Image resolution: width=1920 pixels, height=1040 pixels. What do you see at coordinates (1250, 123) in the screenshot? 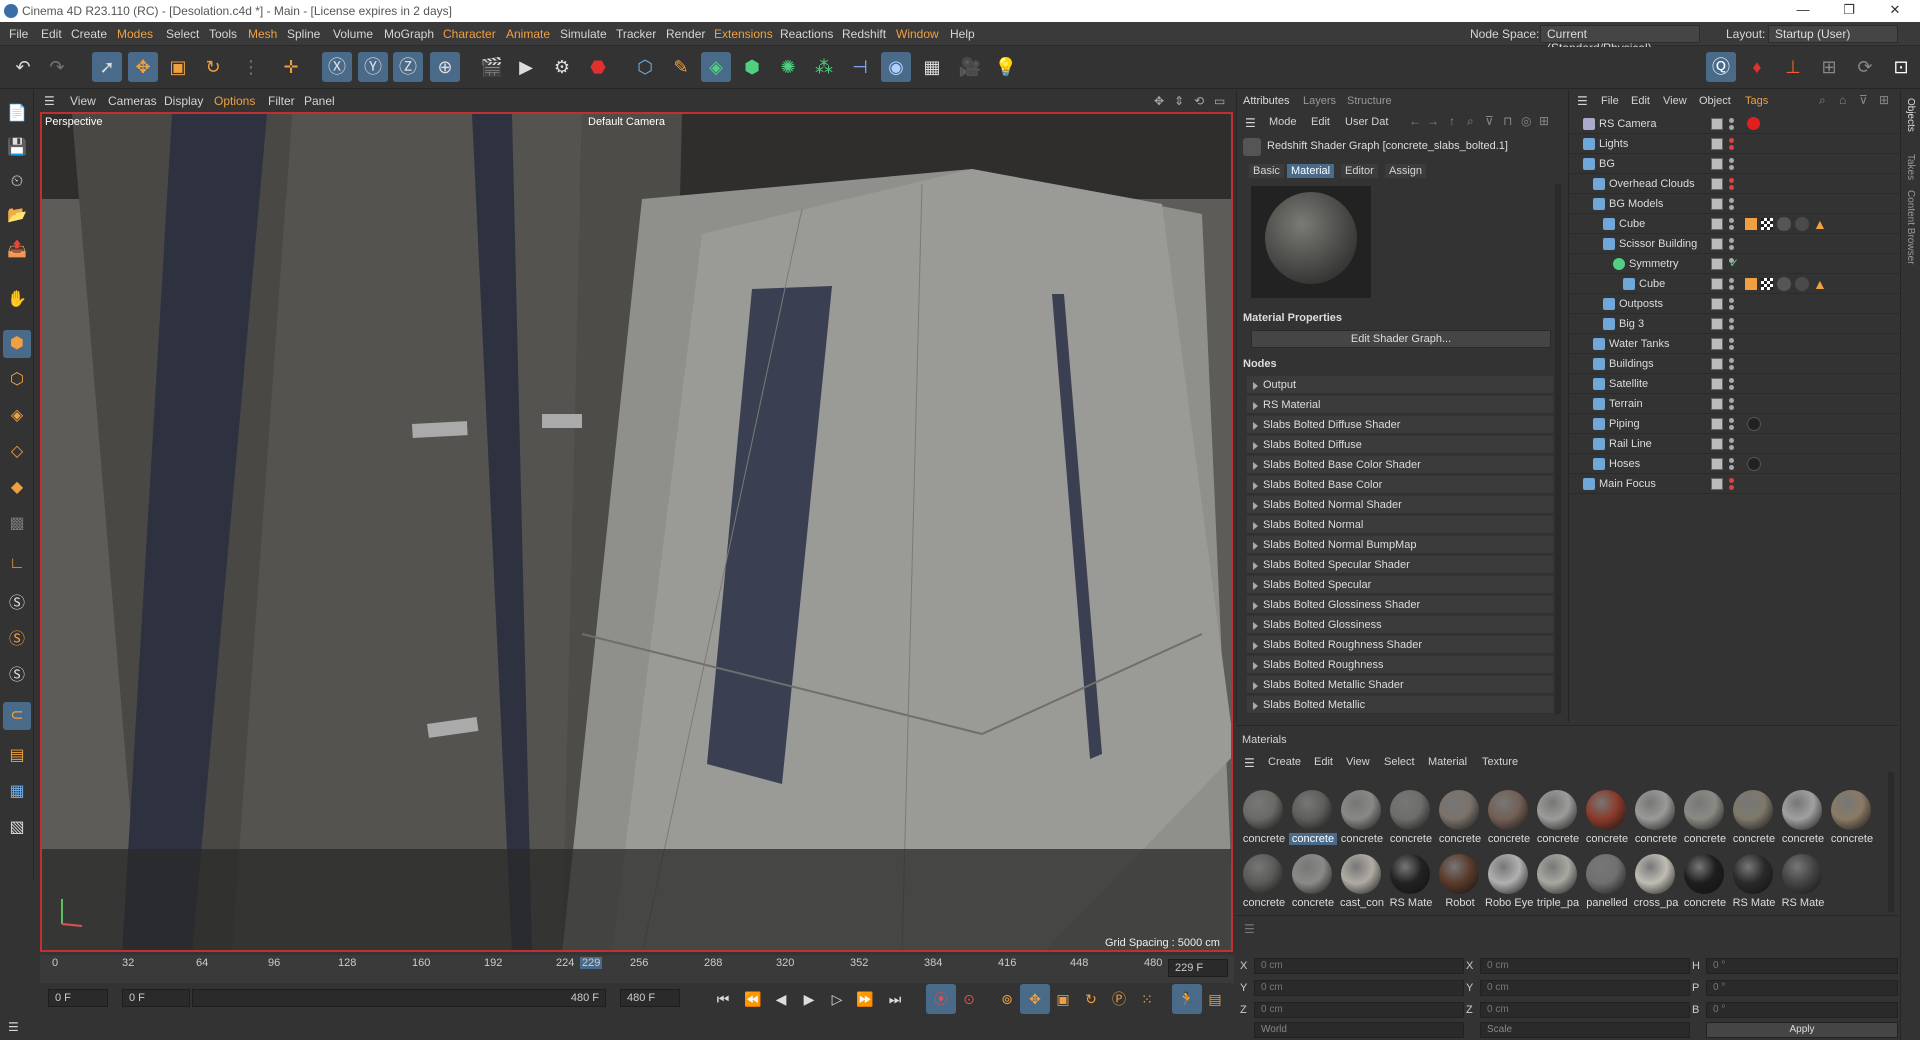
I see `attributes-menu-icon: ☰` at bounding box center [1250, 123].